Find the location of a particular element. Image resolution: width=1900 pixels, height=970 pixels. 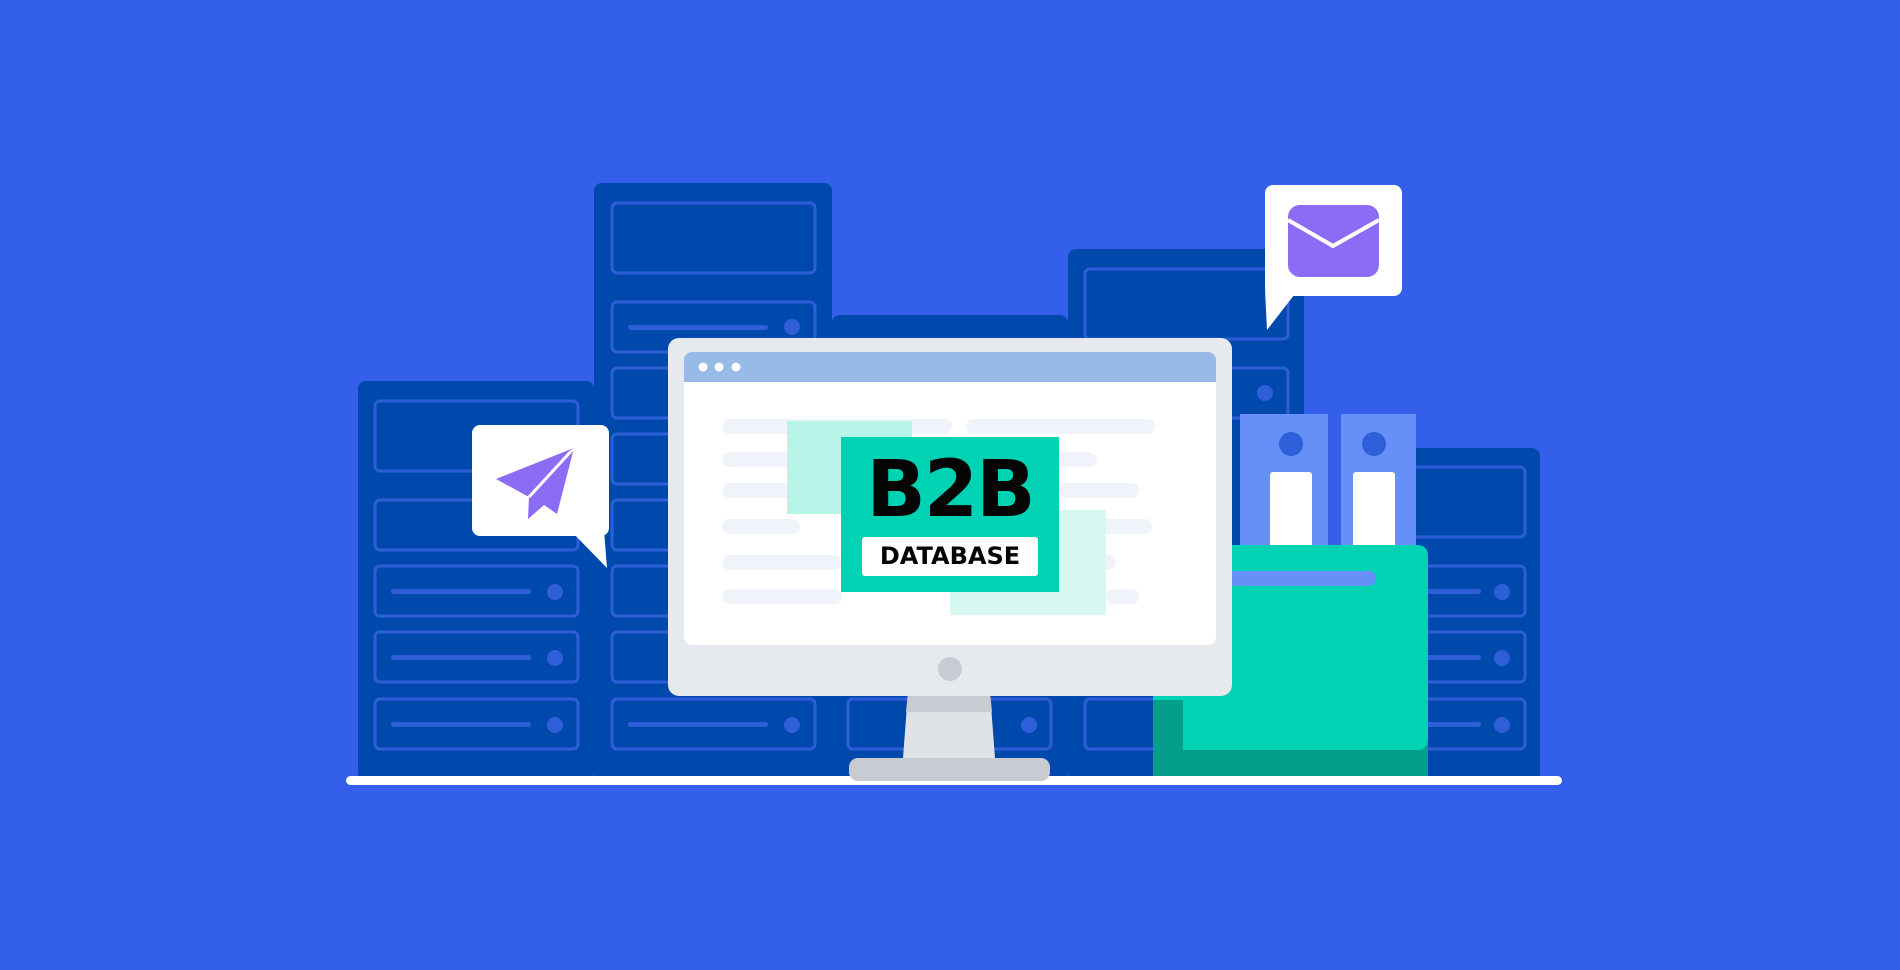

b2b-database-label: B2B DATABASE is located at coordinates (950, 514).